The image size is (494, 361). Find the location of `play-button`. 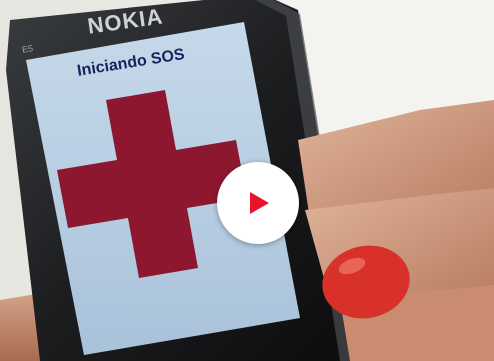

play-button is located at coordinates (258, 203).